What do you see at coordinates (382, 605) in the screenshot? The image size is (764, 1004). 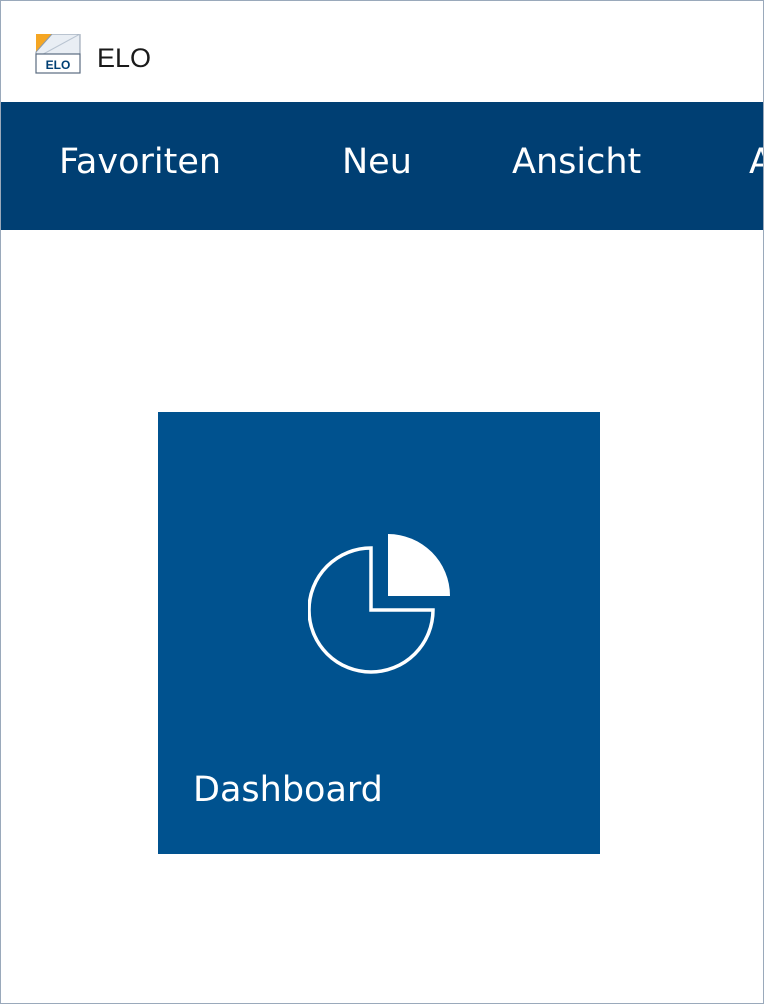 I see `pie-chart-icon` at bounding box center [382, 605].